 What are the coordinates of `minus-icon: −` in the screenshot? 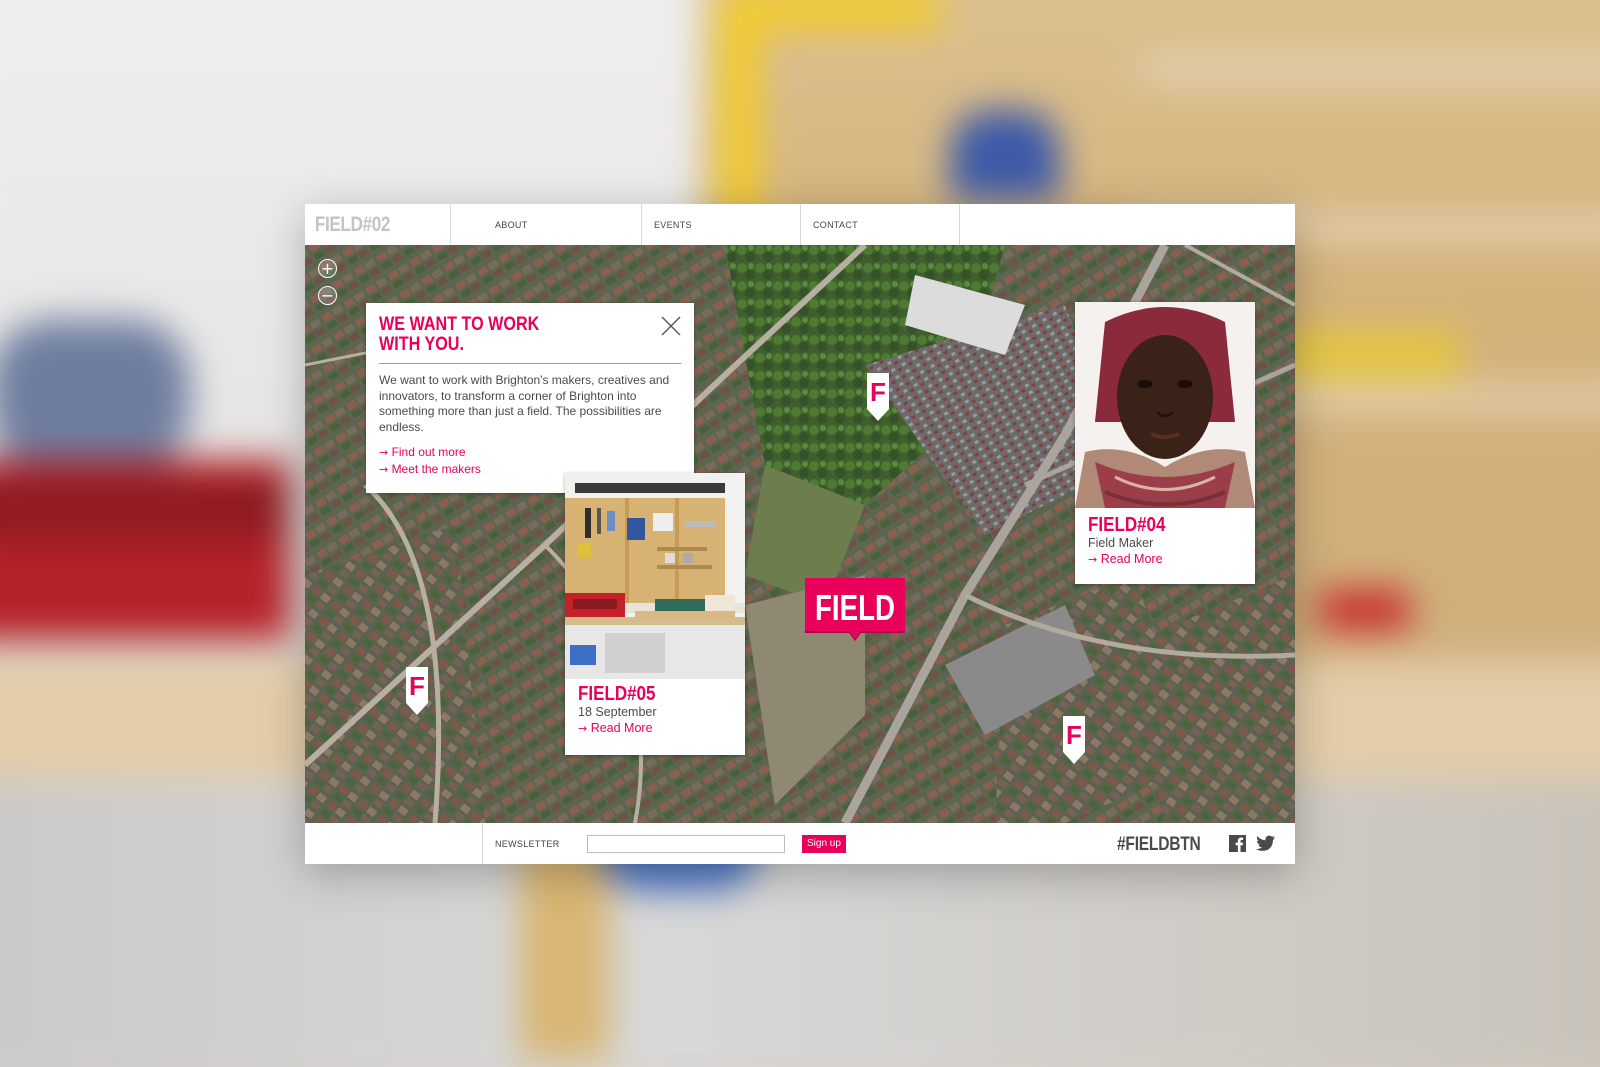 It's located at (327, 295).